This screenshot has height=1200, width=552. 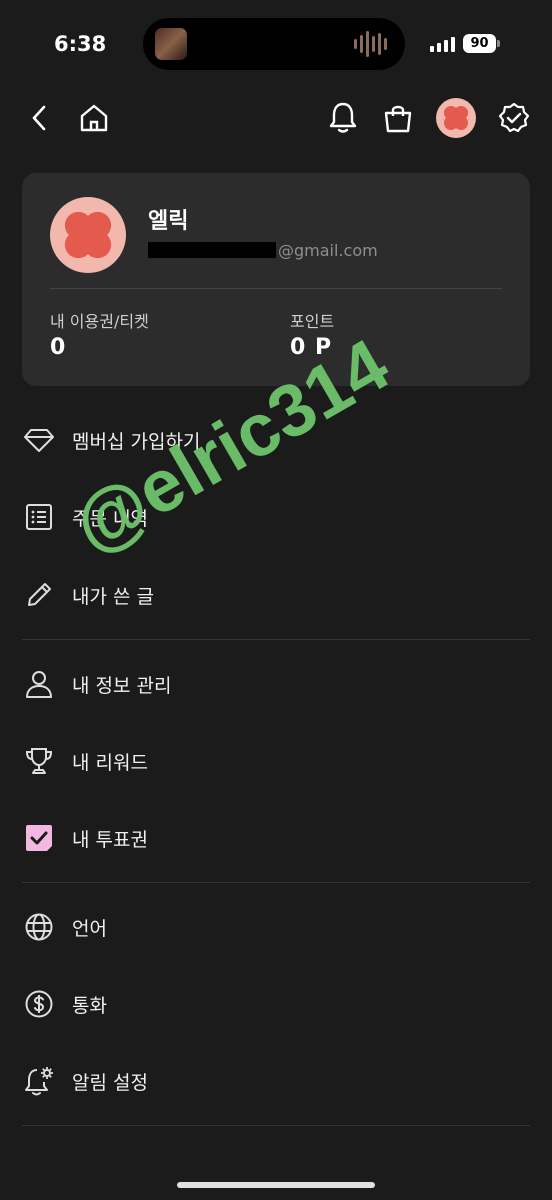 I want to click on audio-waveform-icon, so click(x=370, y=44).